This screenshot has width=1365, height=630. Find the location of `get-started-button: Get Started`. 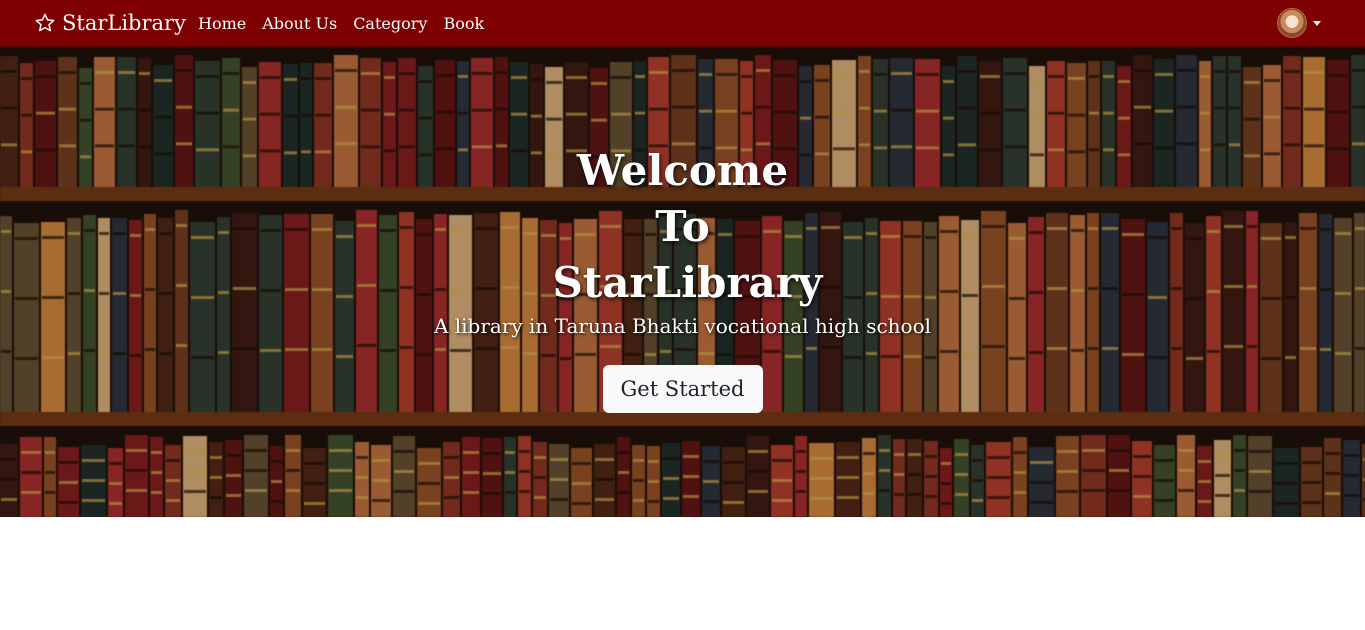

get-started-button: Get Started is located at coordinates (682, 389).